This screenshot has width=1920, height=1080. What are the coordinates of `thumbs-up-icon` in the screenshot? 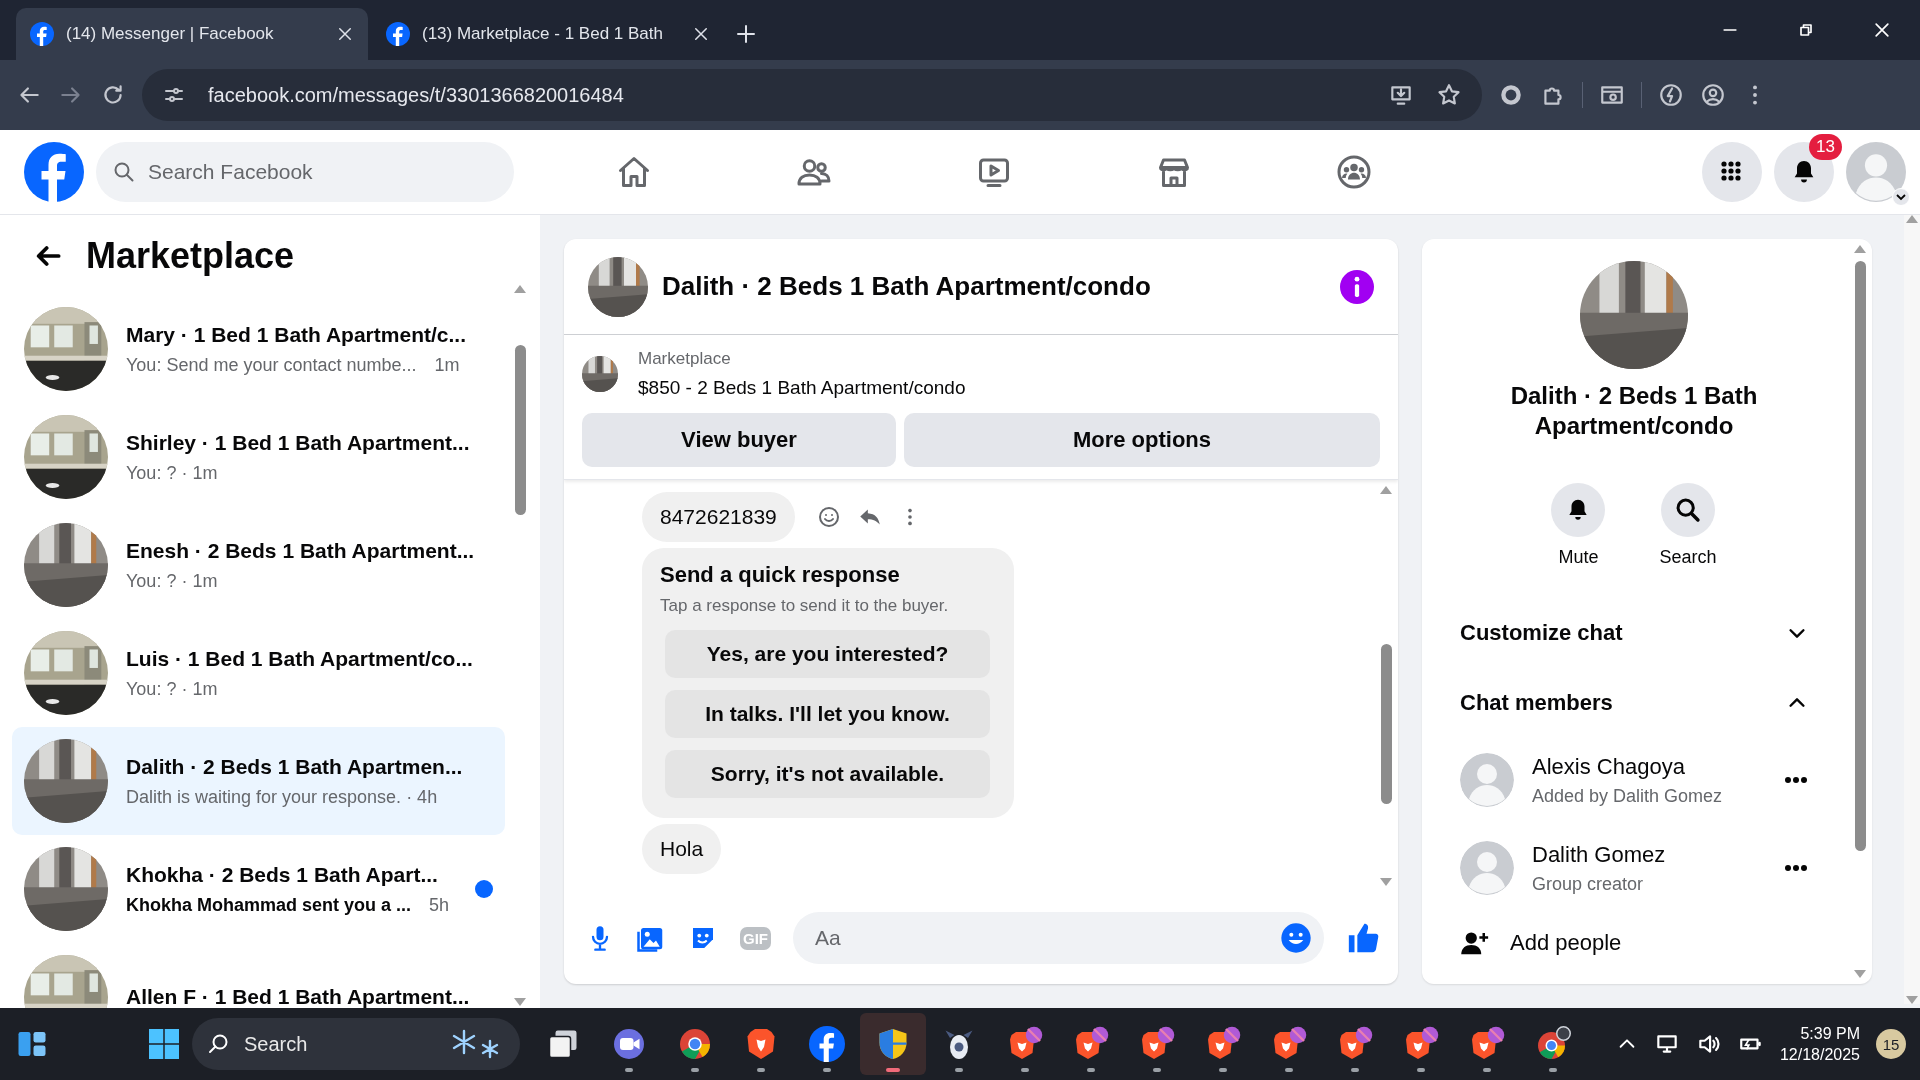 It's located at (1363, 938).